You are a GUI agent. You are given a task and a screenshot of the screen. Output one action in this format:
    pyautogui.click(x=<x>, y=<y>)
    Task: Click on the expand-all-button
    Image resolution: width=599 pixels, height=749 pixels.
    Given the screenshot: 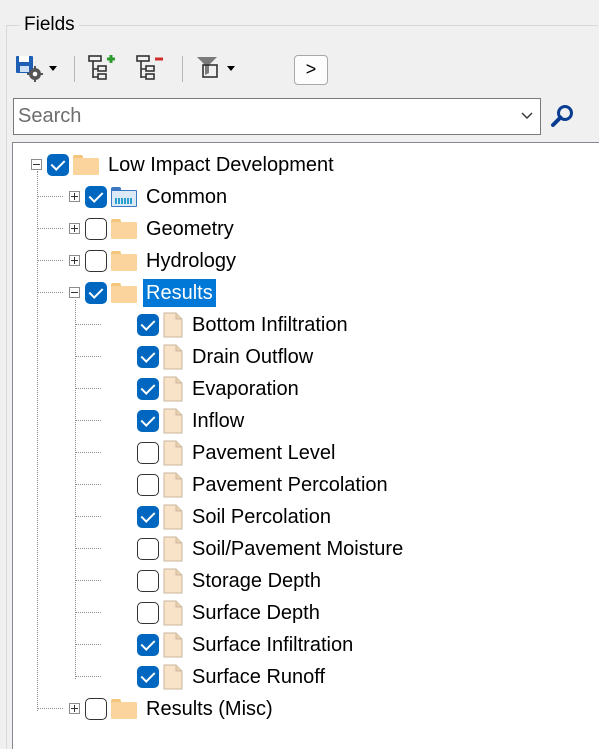 What is the action you would take?
    pyautogui.click(x=104, y=68)
    